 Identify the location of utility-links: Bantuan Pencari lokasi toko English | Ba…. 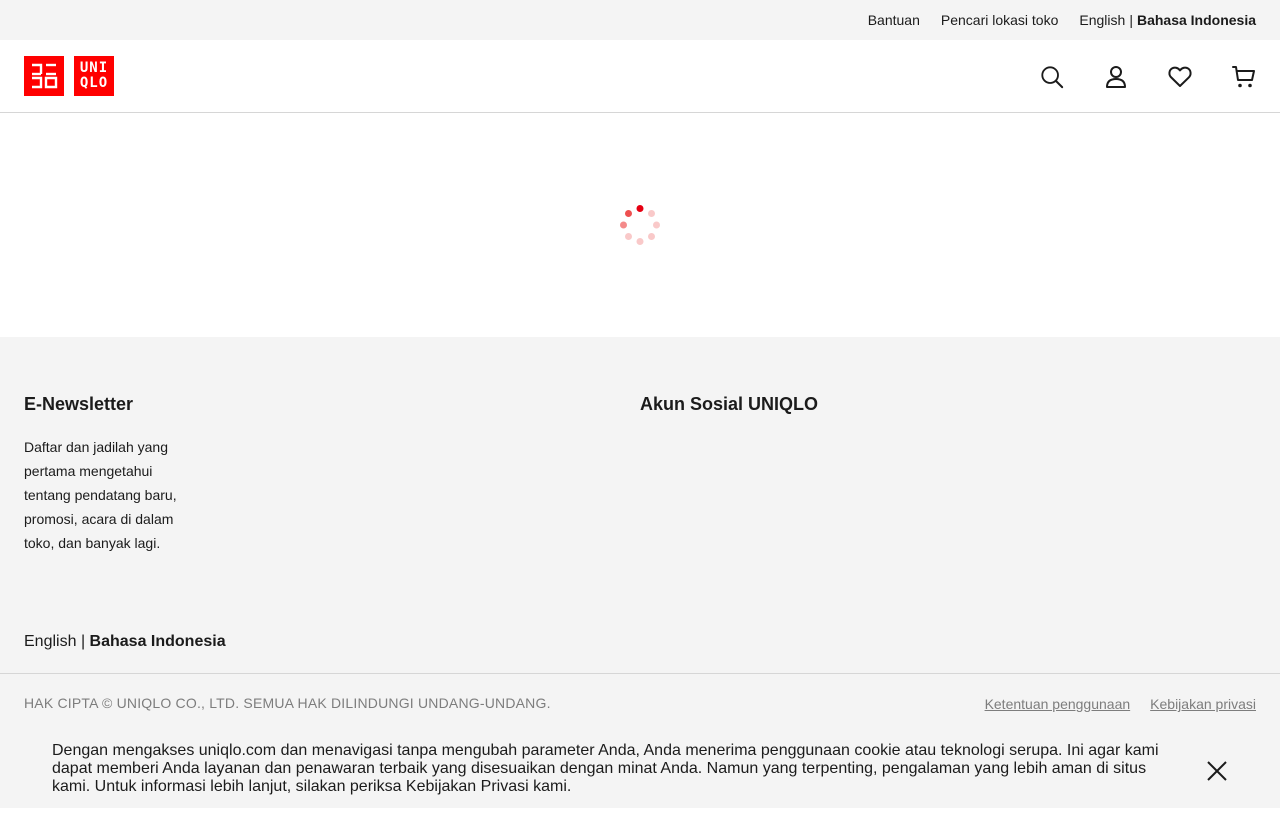
(1062, 20).